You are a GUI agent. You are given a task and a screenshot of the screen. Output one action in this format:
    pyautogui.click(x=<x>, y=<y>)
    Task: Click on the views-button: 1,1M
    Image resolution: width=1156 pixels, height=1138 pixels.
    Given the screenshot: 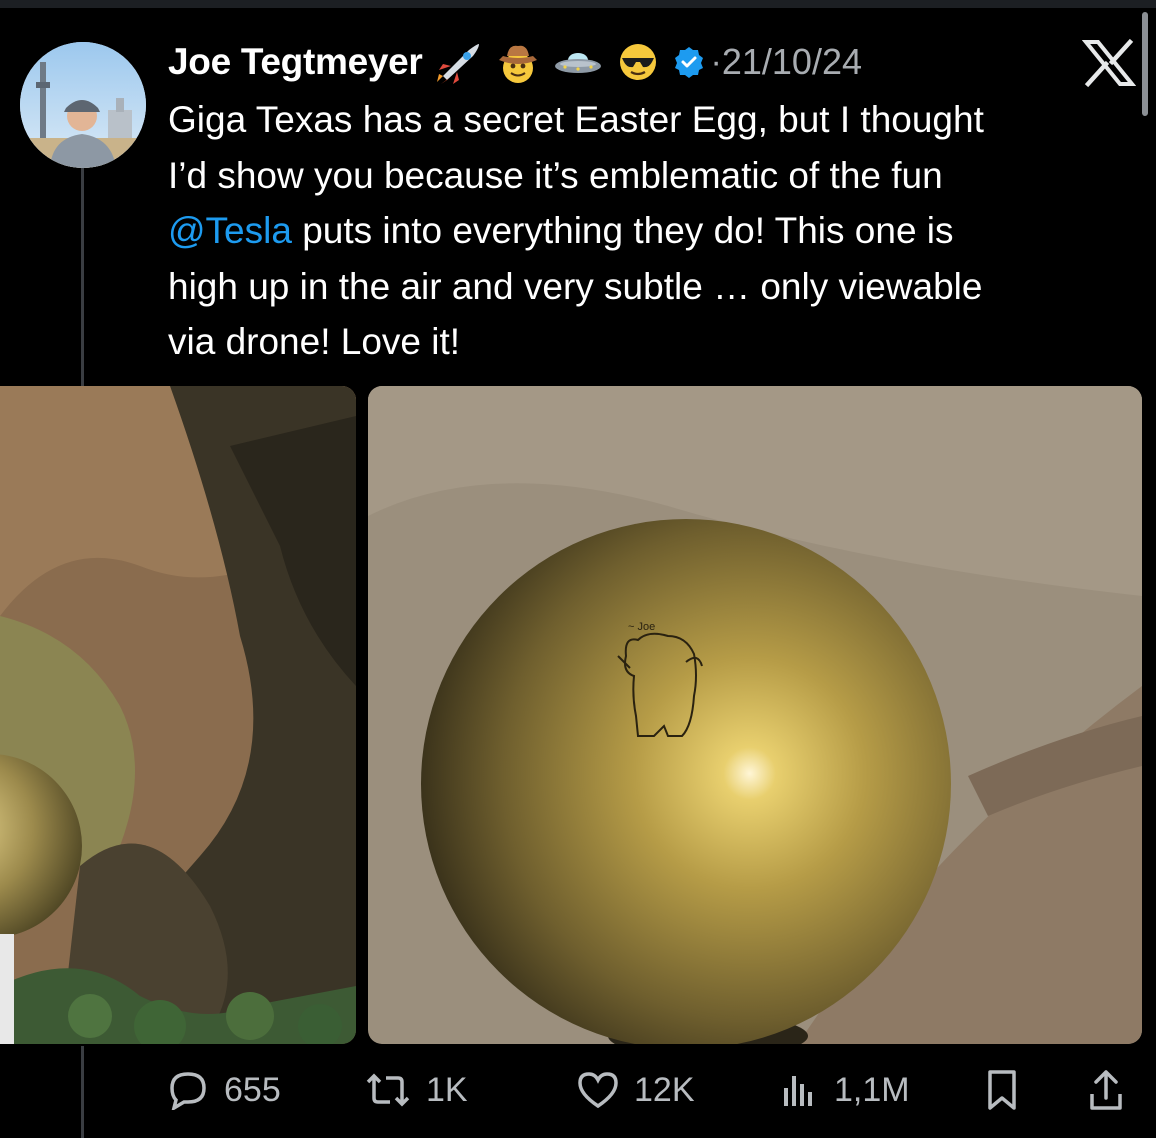 What is the action you would take?
    pyautogui.click(x=845, y=1090)
    